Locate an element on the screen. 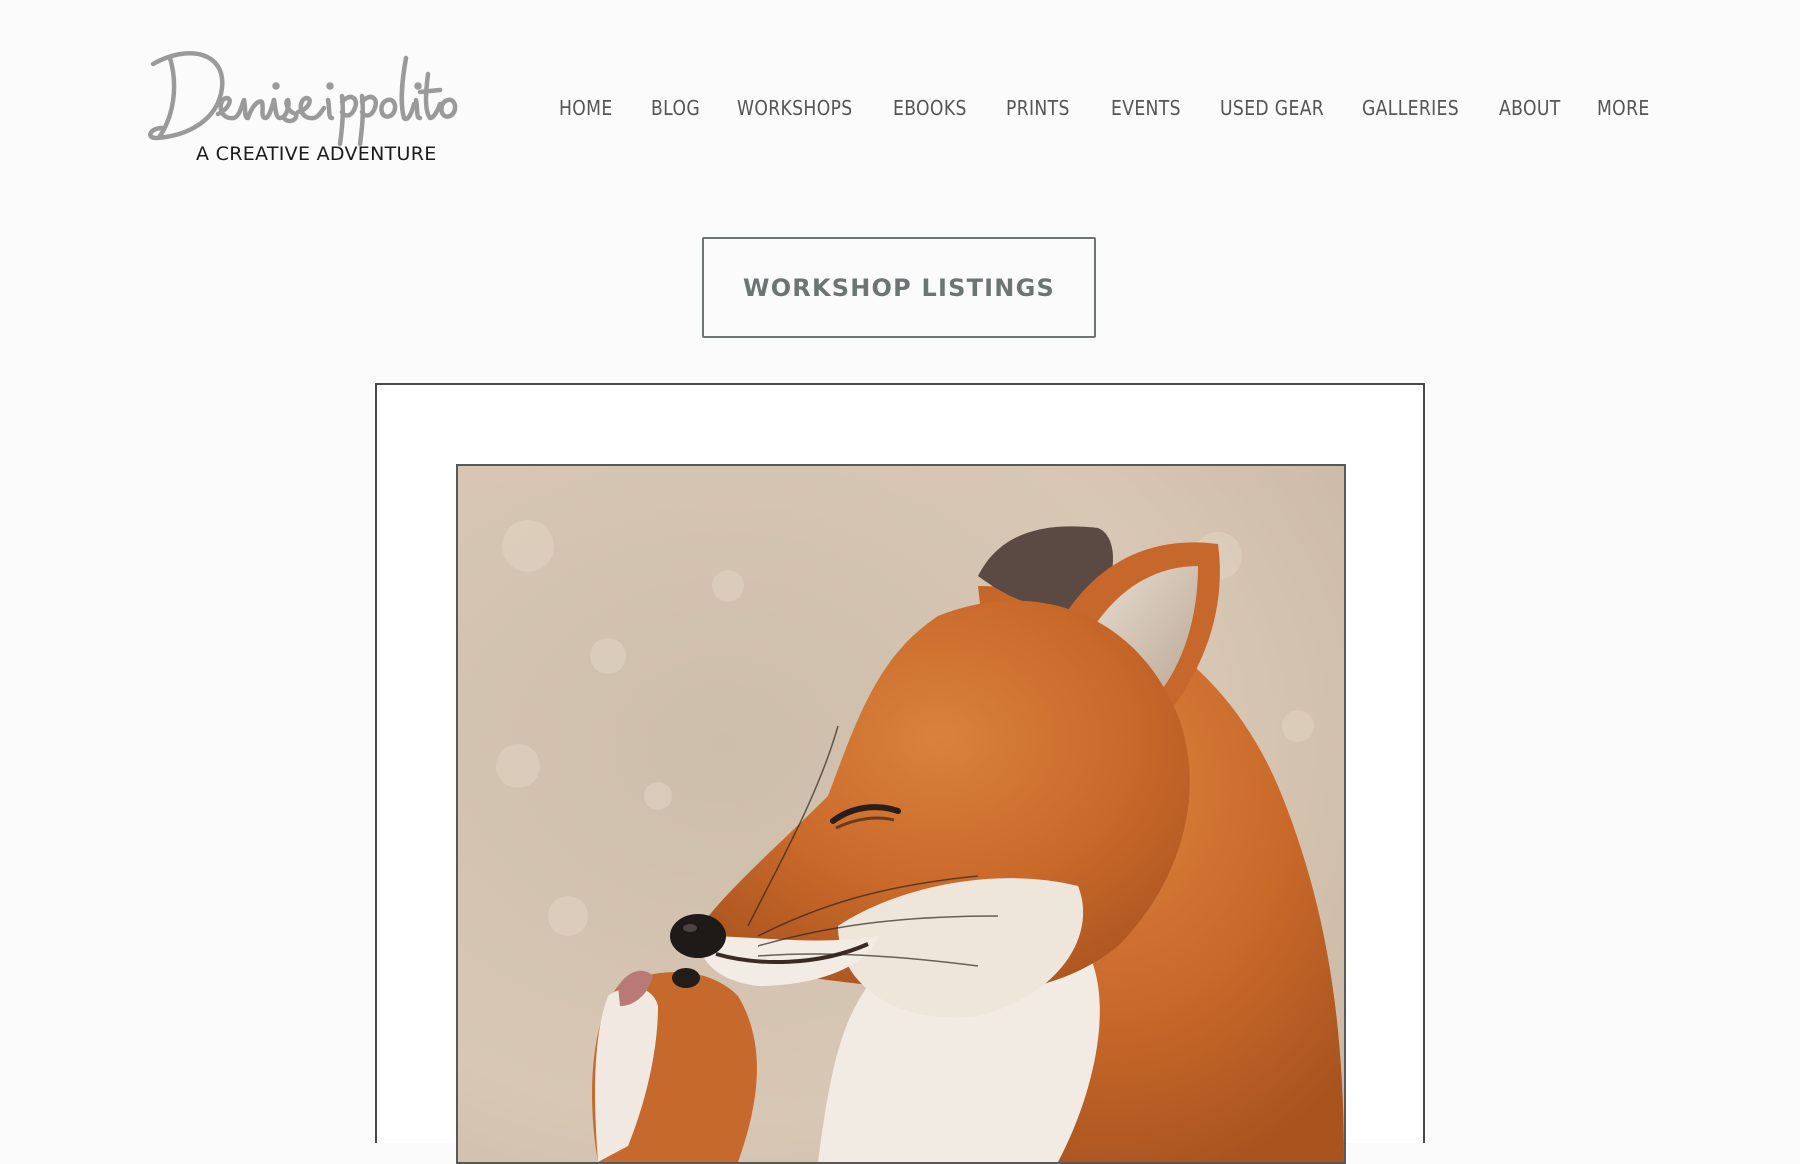 The height and width of the screenshot is (1164, 1800). logo-script-signature is located at coordinates (303, 99).